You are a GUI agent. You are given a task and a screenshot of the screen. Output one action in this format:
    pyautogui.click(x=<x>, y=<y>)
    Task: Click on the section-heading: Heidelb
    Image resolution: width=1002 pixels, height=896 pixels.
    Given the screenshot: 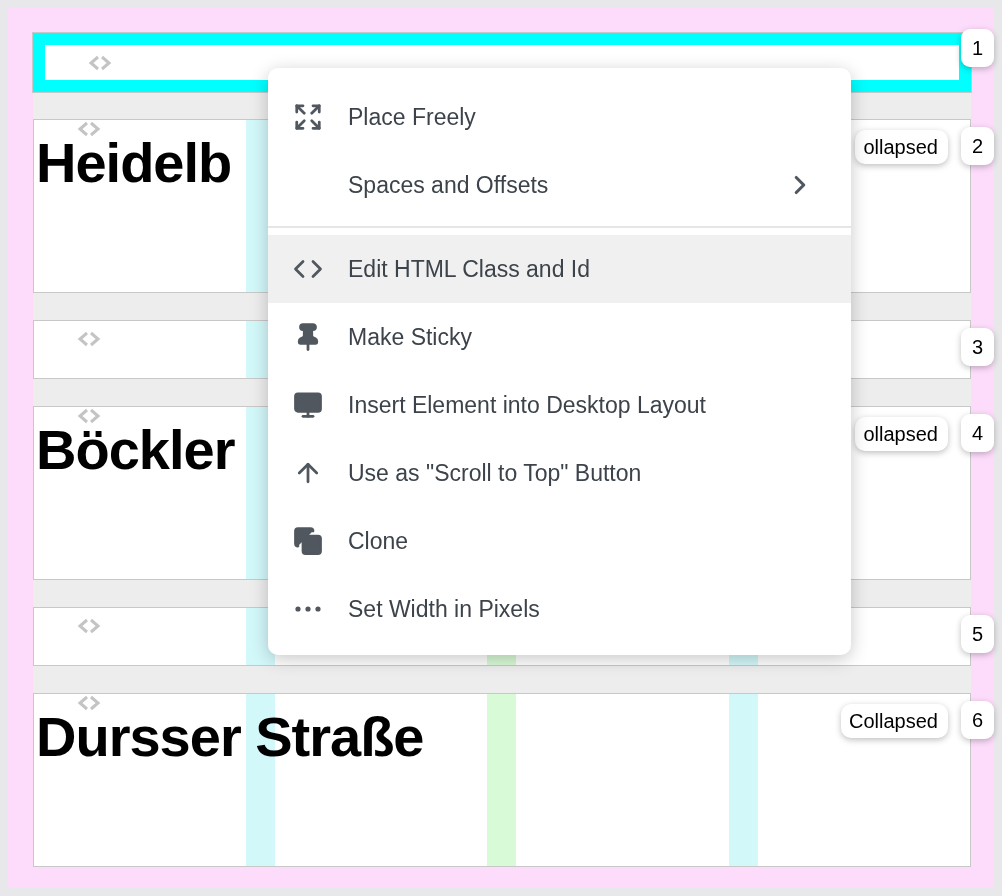 What is the action you would take?
    pyautogui.click(x=134, y=163)
    